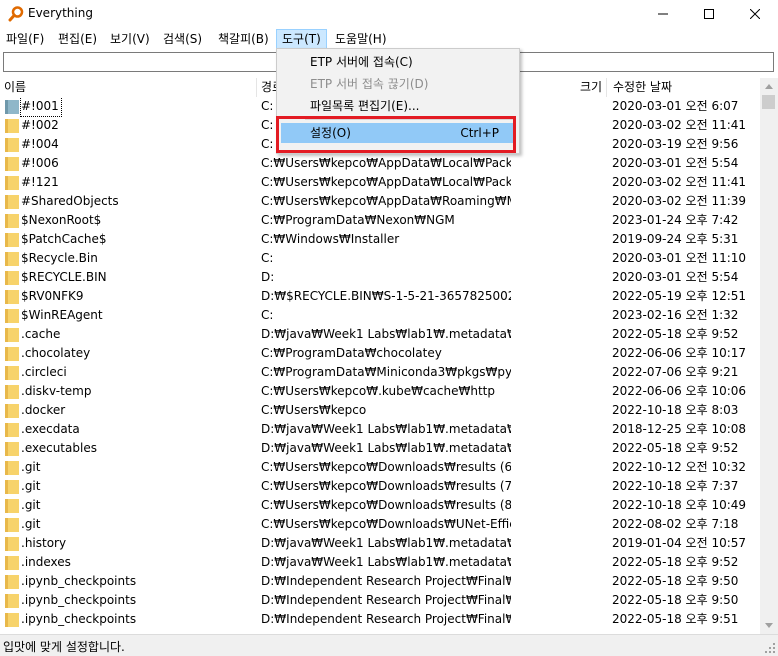  Describe the element at coordinates (398, 62) in the screenshot. I see `menu-item-etp-connect: ETP 서버에 접속(C)` at that location.